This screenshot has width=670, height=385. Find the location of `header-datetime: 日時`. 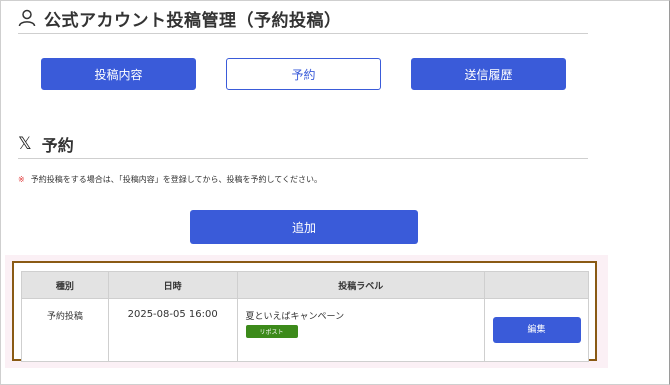

header-datetime: 日時 is located at coordinates (172, 285).